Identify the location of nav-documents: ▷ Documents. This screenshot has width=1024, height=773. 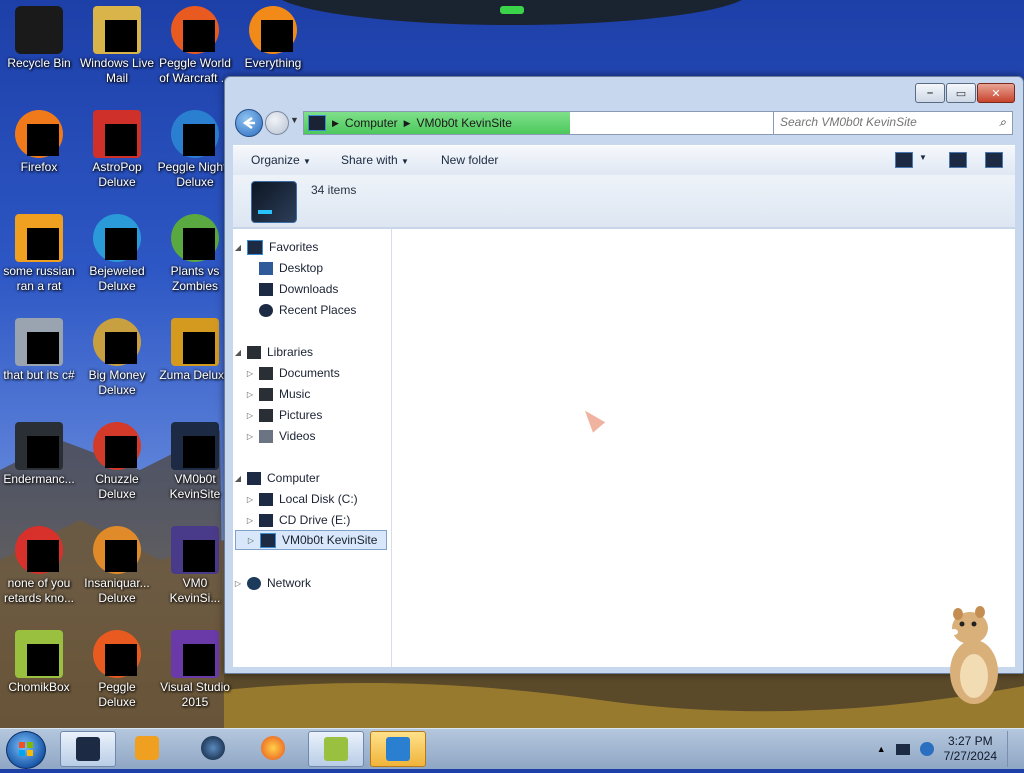
(292, 373).